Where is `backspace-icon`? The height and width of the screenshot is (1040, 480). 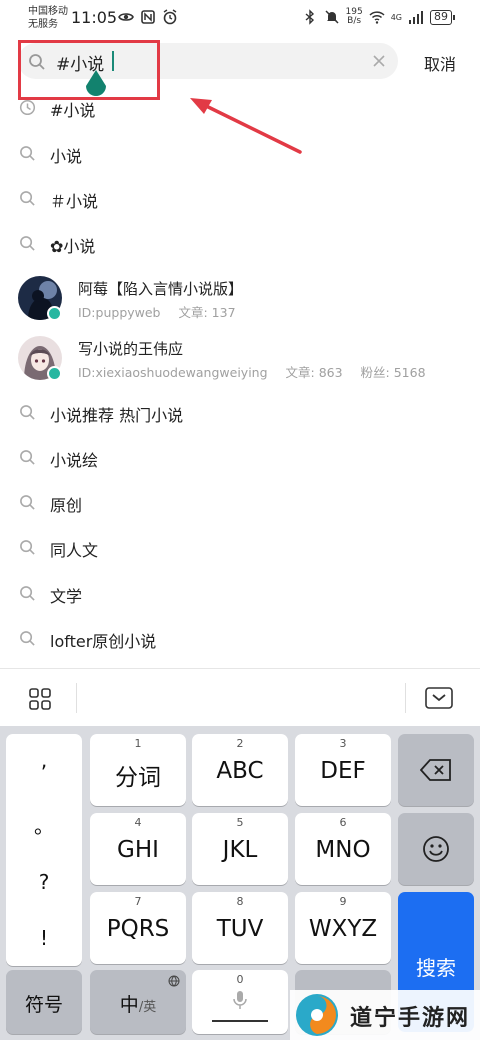
backspace-icon is located at coordinates (435, 770).